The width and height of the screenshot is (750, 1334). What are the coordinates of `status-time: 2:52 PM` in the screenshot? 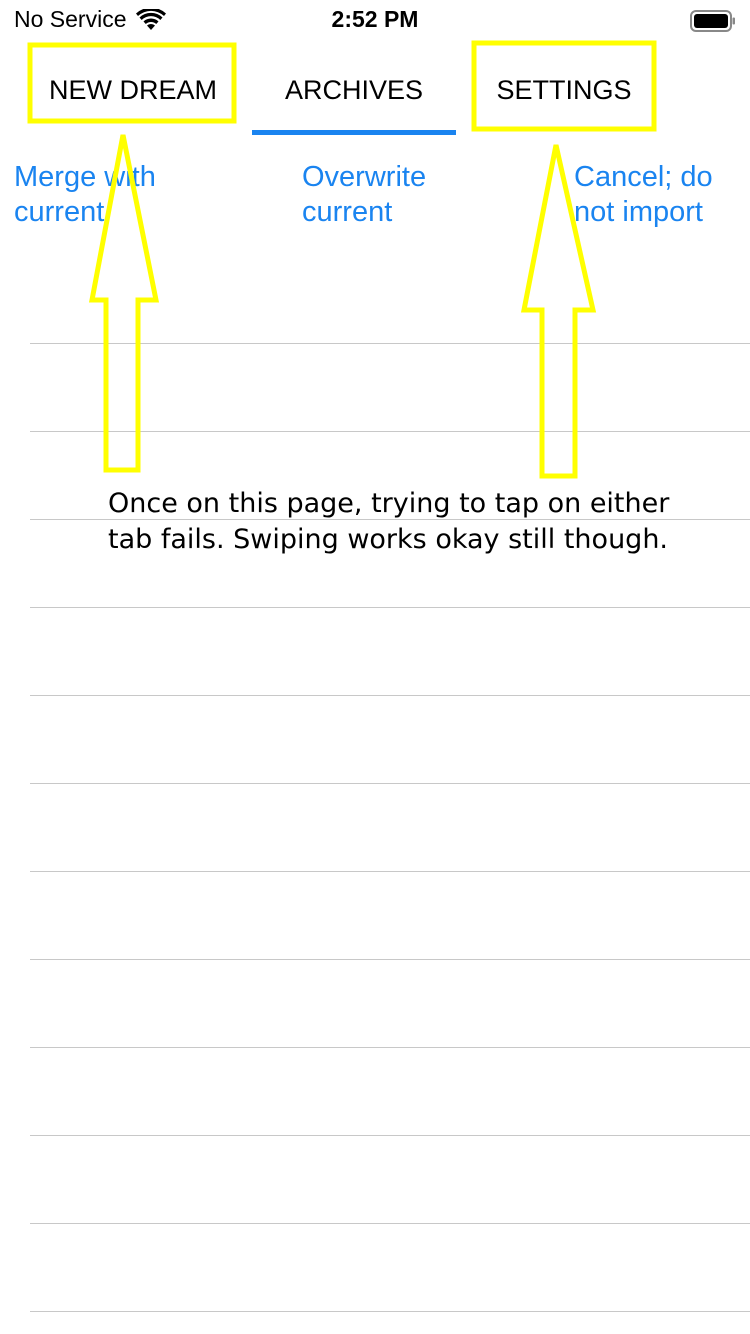 It's located at (375, 19).